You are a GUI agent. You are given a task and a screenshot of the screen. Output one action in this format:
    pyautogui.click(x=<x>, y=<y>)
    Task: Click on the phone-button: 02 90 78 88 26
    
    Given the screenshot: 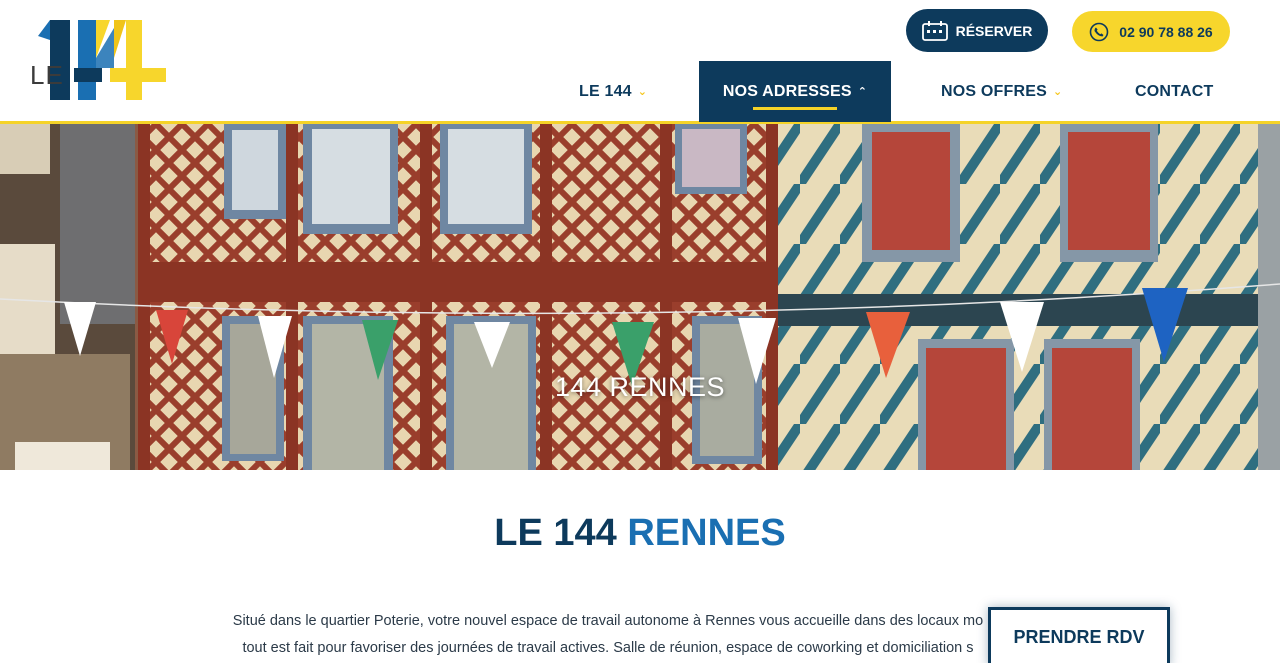 What is the action you would take?
    pyautogui.click(x=1151, y=31)
    